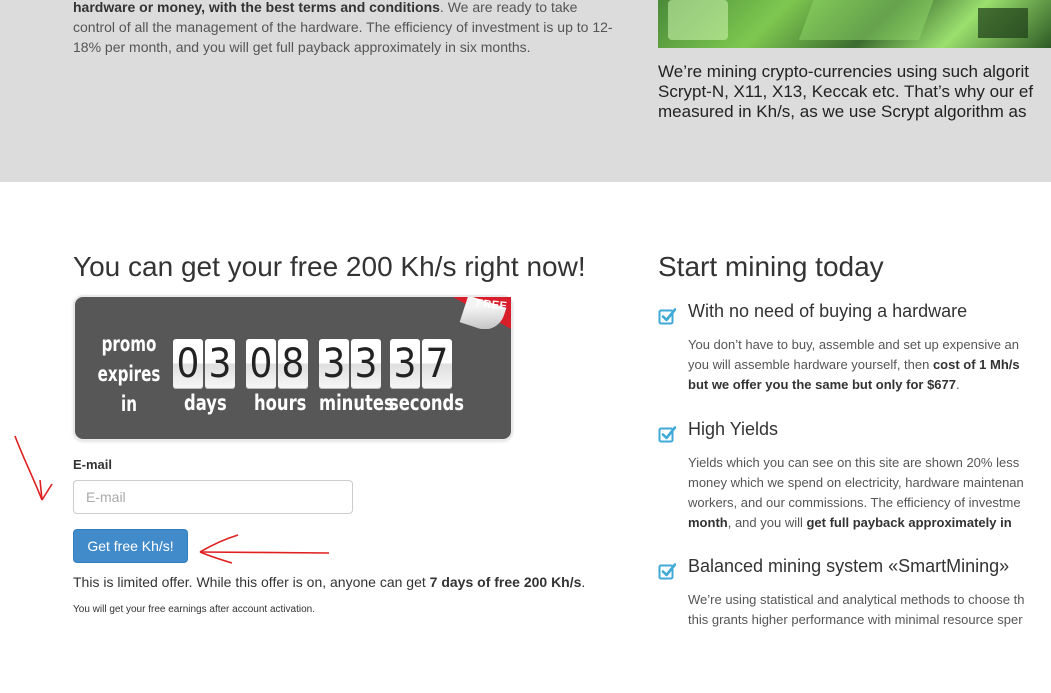 The height and width of the screenshot is (693, 1051). Describe the element at coordinates (293, 364) in the screenshot. I see `hours-digit-2: 8` at that location.